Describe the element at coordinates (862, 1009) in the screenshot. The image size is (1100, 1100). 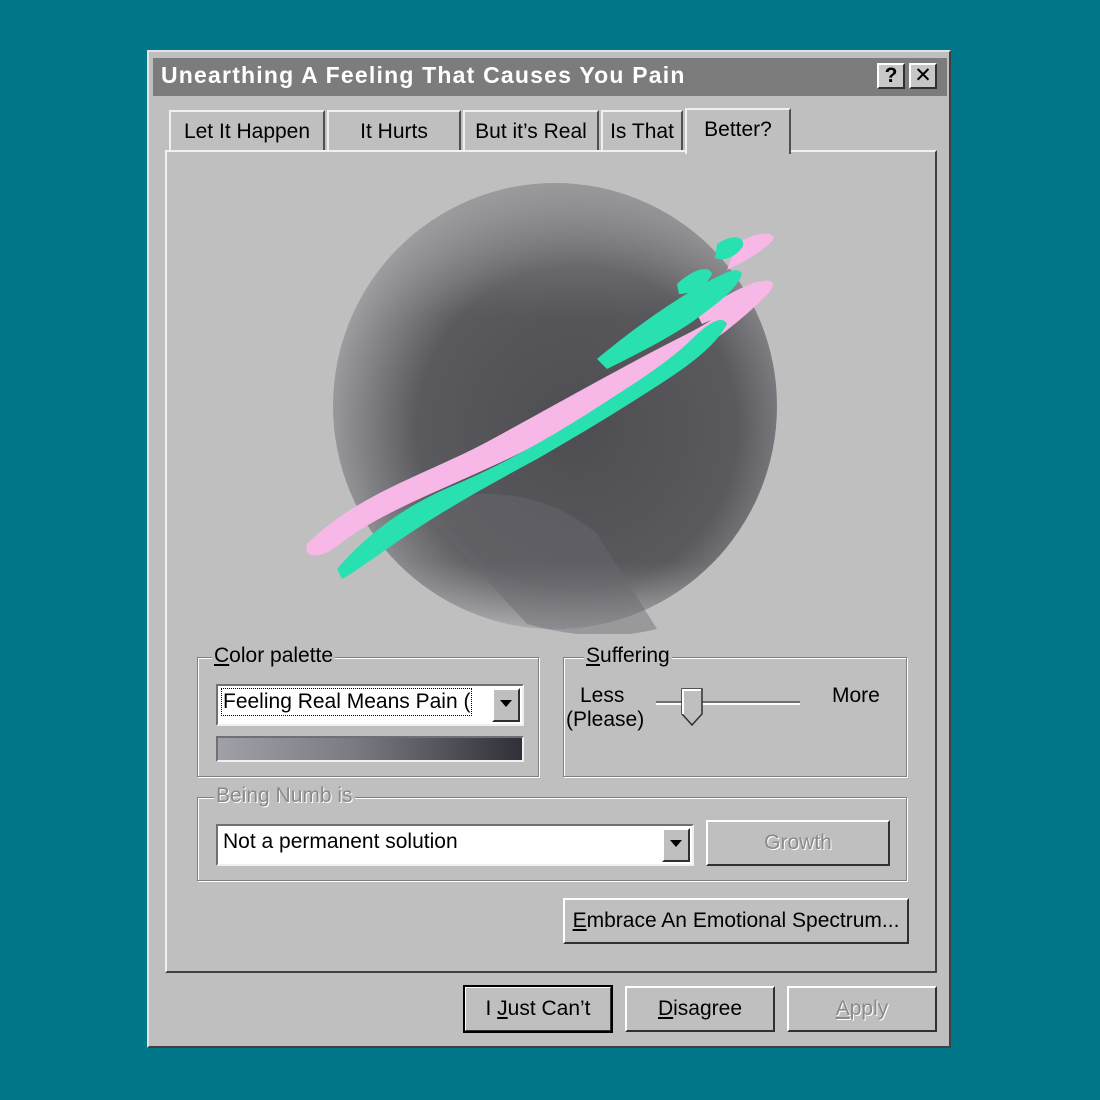
I see `apply-button: Apply` at that location.